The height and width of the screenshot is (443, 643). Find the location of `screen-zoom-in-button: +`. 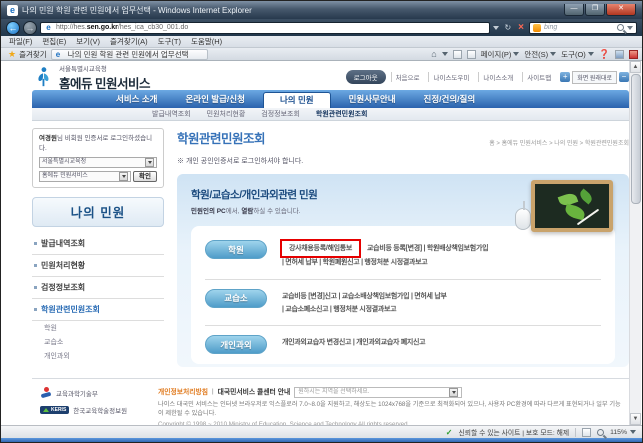

screen-zoom-in-button: + is located at coordinates (565, 77).